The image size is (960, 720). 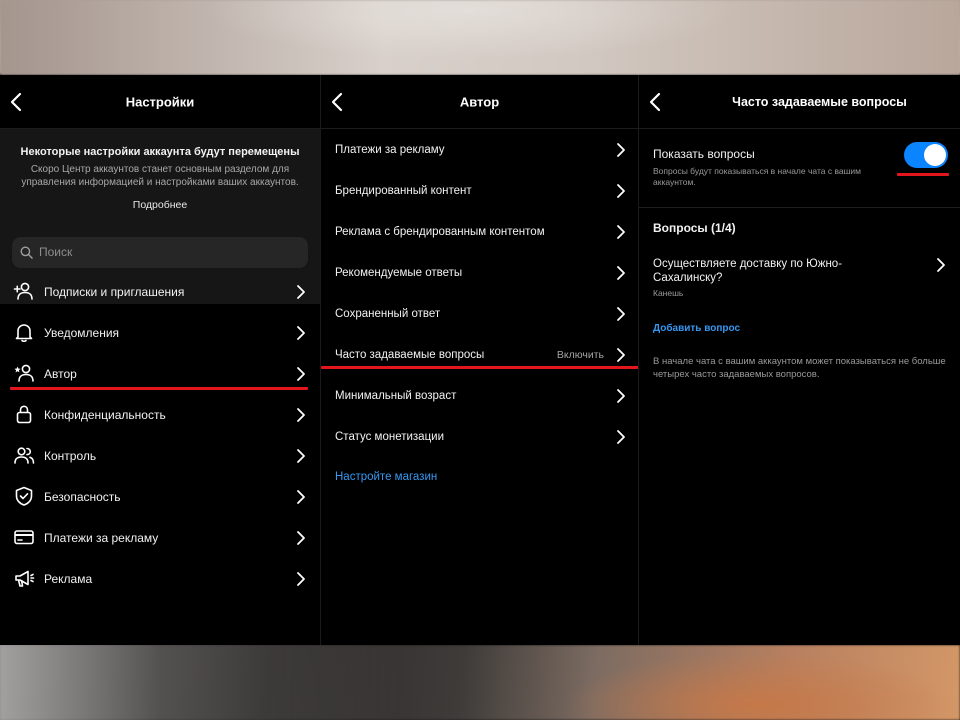 What do you see at coordinates (160, 455) in the screenshot?
I see `sidebar-item-control: Контроль` at bounding box center [160, 455].